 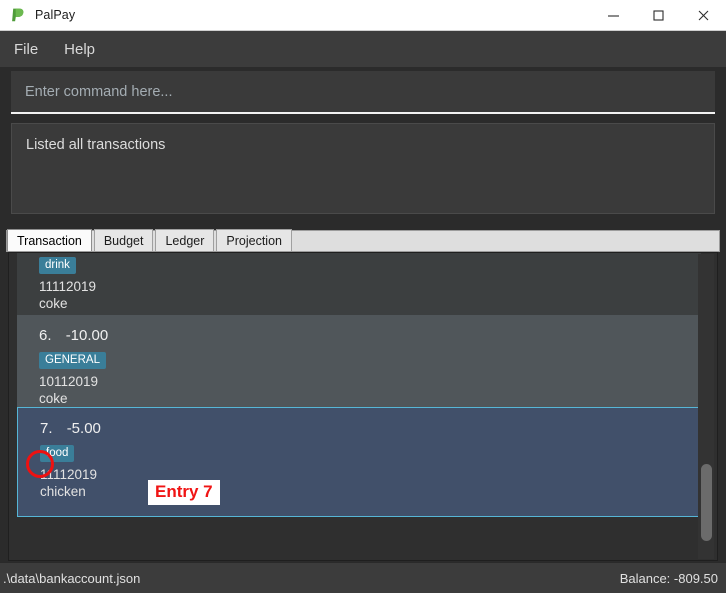 What do you see at coordinates (96, 145) in the screenshot?
I see `result-message: Listed all transactions` at bounding box center [96, 145].